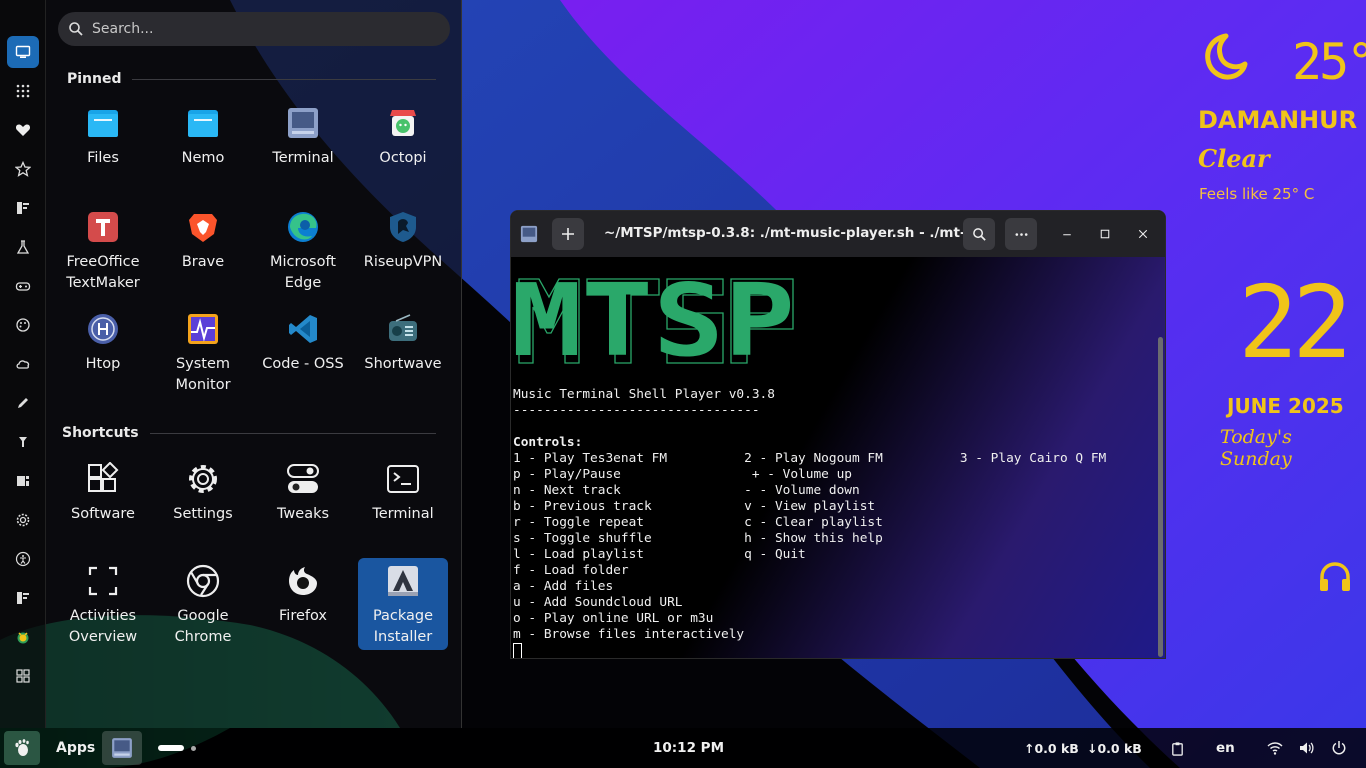 The height and width of the screenshot is (768, 1366). I want to click on pinned-app-system-monitor: System Monitor, so click(203, 352).